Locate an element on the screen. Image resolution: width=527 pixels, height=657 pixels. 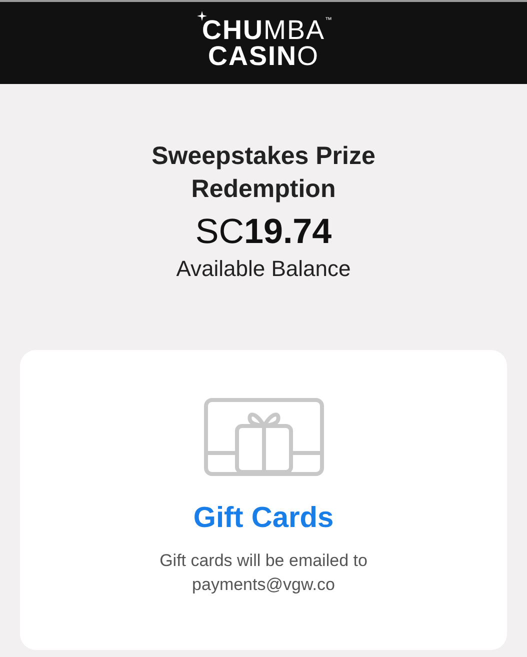
logo-text: CASINO is located at coordinates (263, 56).